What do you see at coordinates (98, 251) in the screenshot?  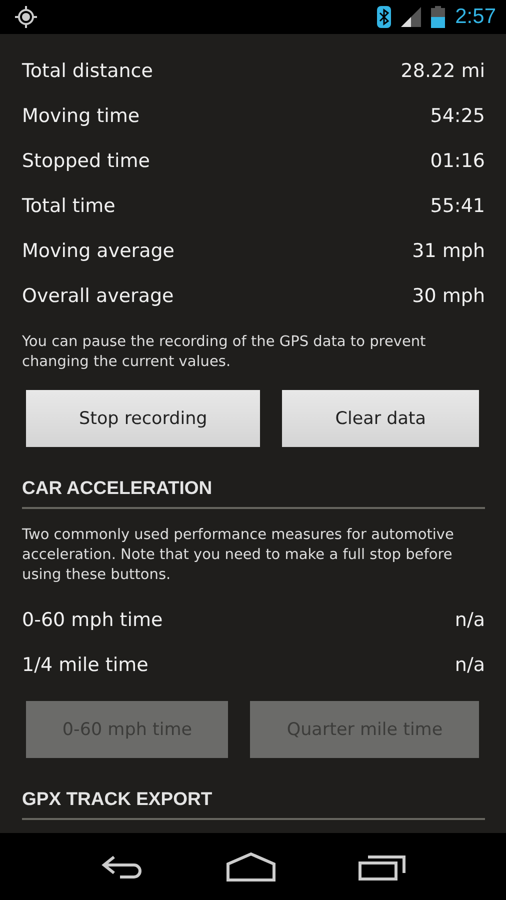 I see `stat-label: Moving average` at bounding box center [98, 251].